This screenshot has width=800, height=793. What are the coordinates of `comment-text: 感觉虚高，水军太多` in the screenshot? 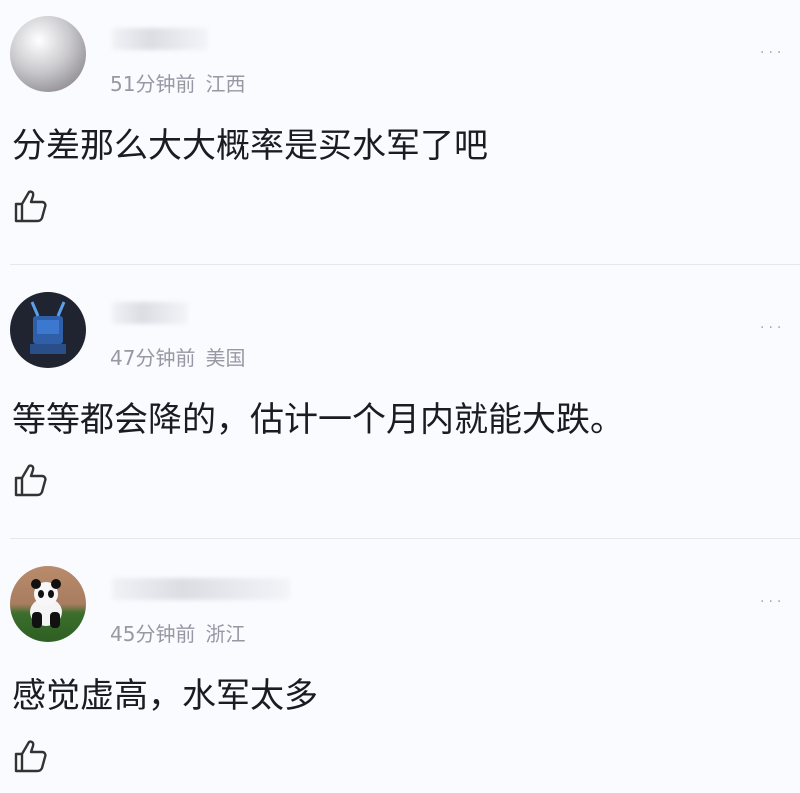 It's located at (165, 696).